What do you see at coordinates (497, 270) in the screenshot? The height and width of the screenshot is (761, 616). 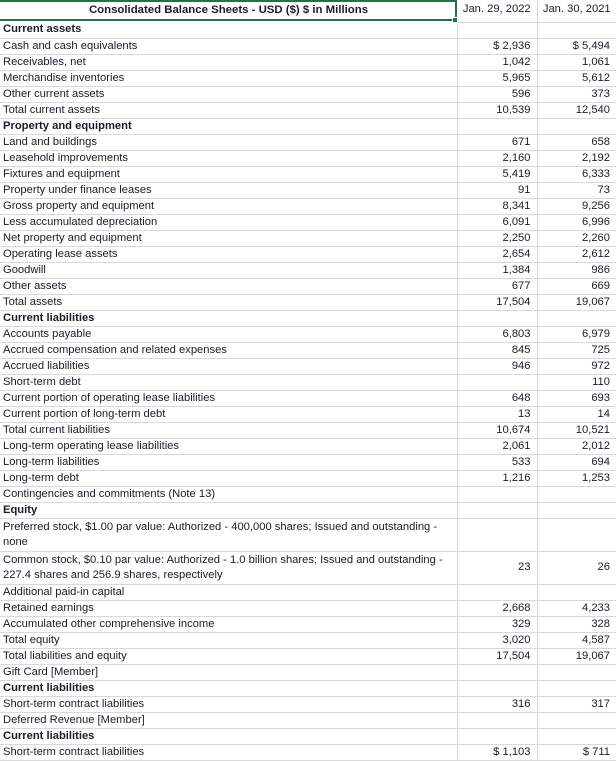 I see `row-value-period-1: 1,384` at bounding box center [497, 270].